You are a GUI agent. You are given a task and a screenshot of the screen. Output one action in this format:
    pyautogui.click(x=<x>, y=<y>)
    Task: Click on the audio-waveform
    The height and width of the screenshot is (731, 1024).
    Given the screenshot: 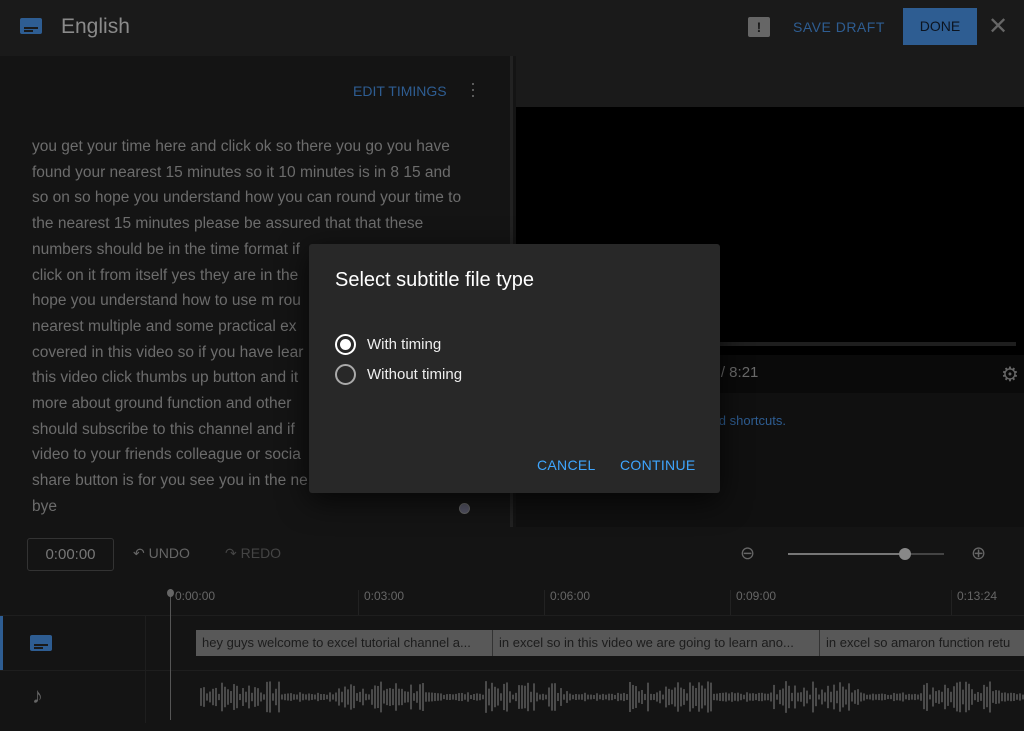 What is the action you would take?
    pyautogui.click(x=612, y=697)
    